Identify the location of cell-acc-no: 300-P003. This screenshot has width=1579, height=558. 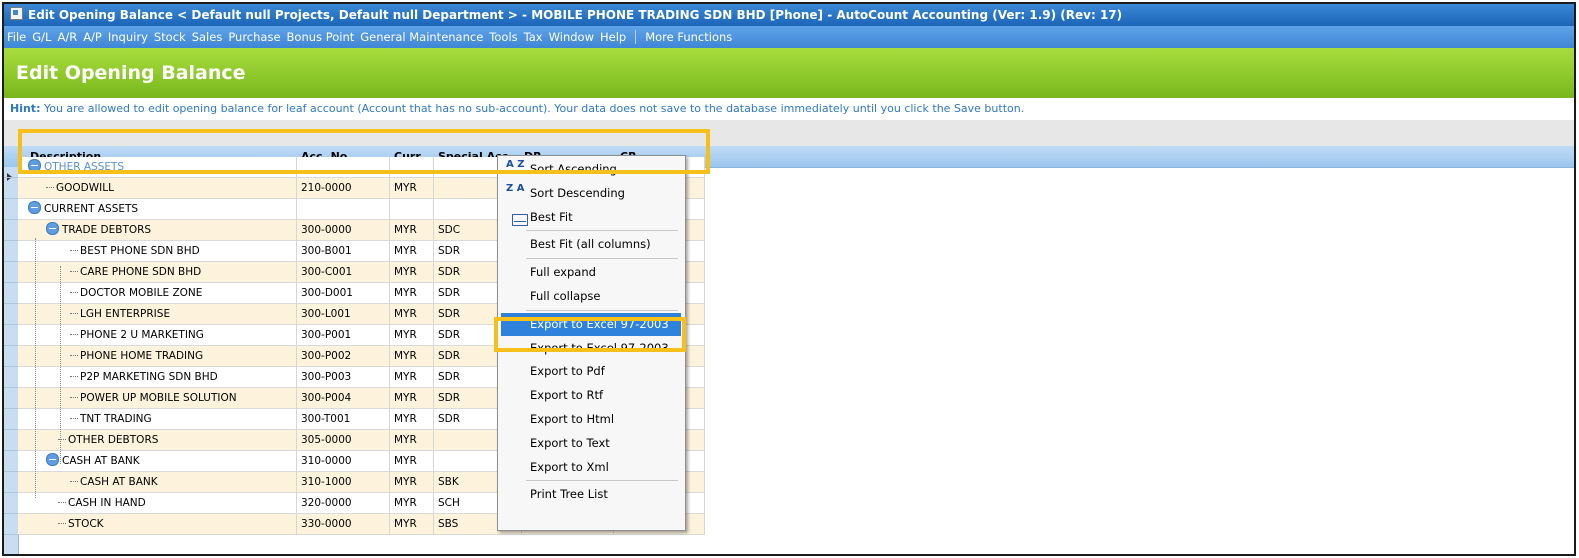
(343, 377).